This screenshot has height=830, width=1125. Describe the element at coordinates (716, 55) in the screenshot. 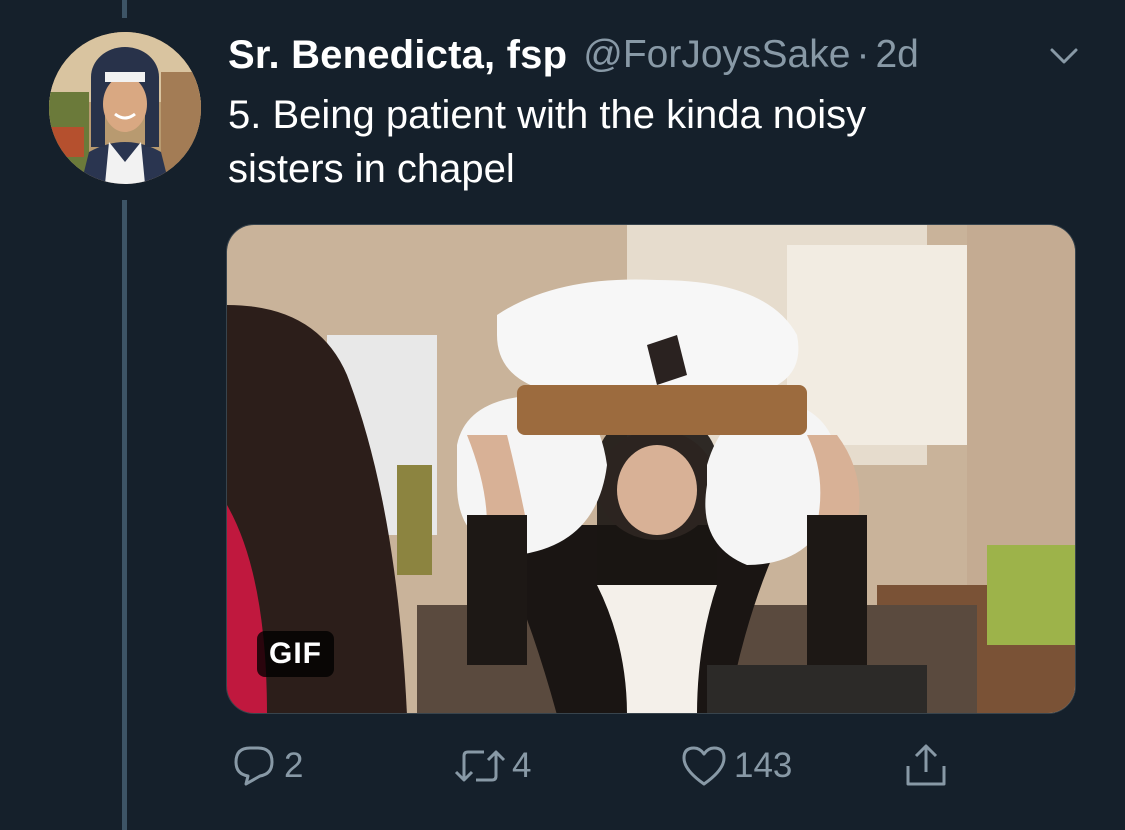

I see `user-handle: @ForJoysSake` at that location.